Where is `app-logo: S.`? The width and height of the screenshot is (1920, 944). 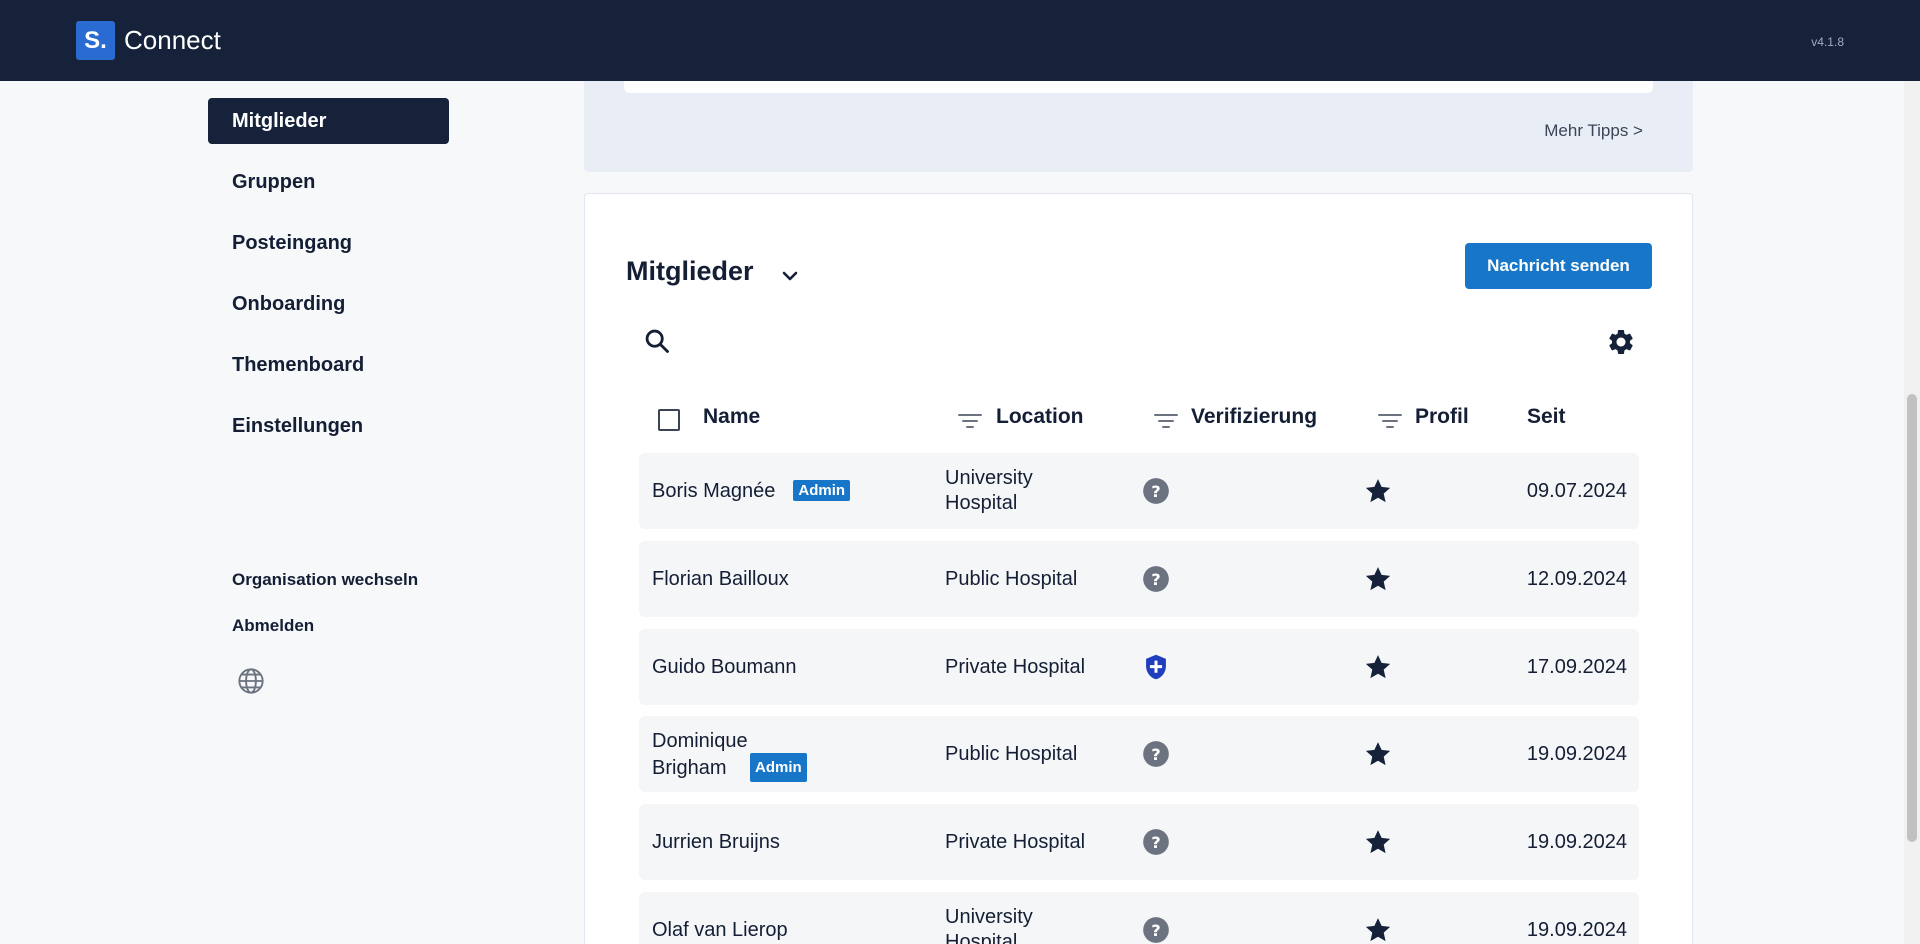 app-logo: S. is located at coordinates (95, 40).